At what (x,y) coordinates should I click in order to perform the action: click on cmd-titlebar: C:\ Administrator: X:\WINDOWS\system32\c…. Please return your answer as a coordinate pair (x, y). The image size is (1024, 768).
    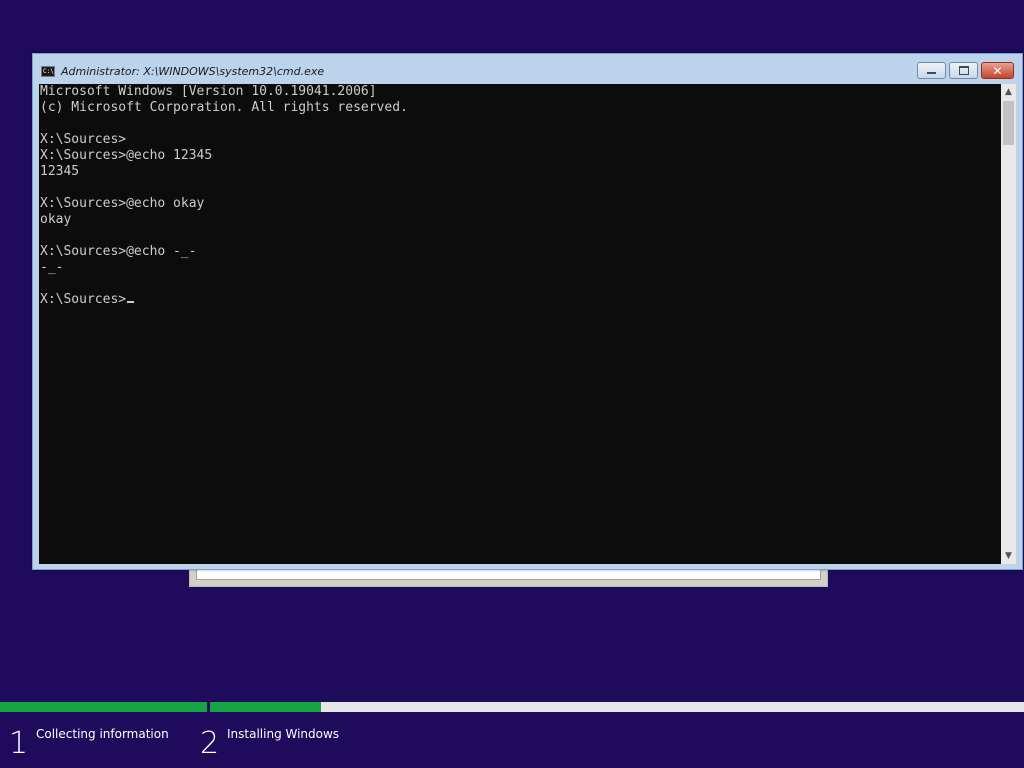
    Looking at the image, I should click on (527, 69).